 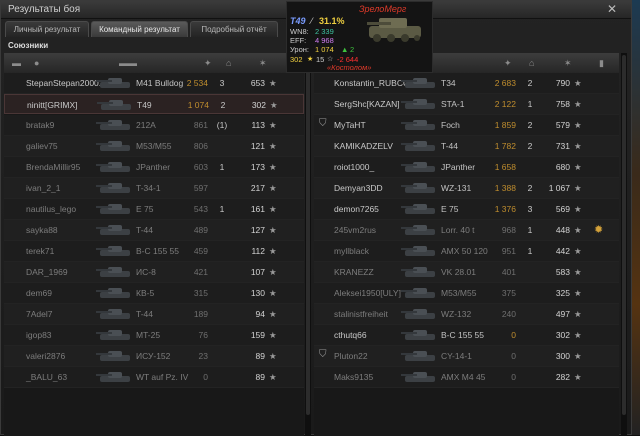 I want to click on xp-value: 113, so click(x=258, y=125).